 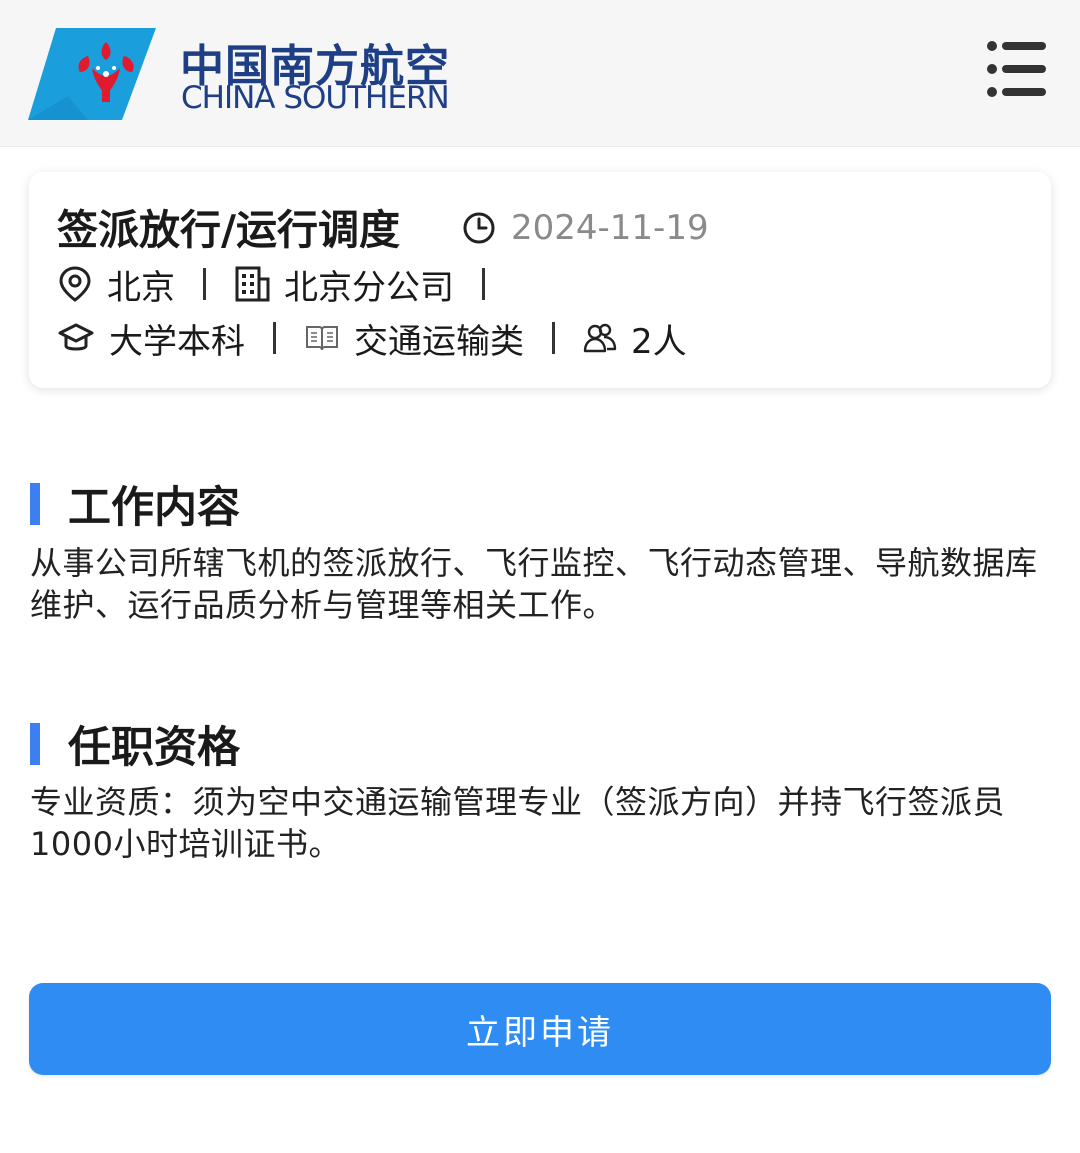 I want to click on job-company: 北京分公司, so click(x=369, y=287).